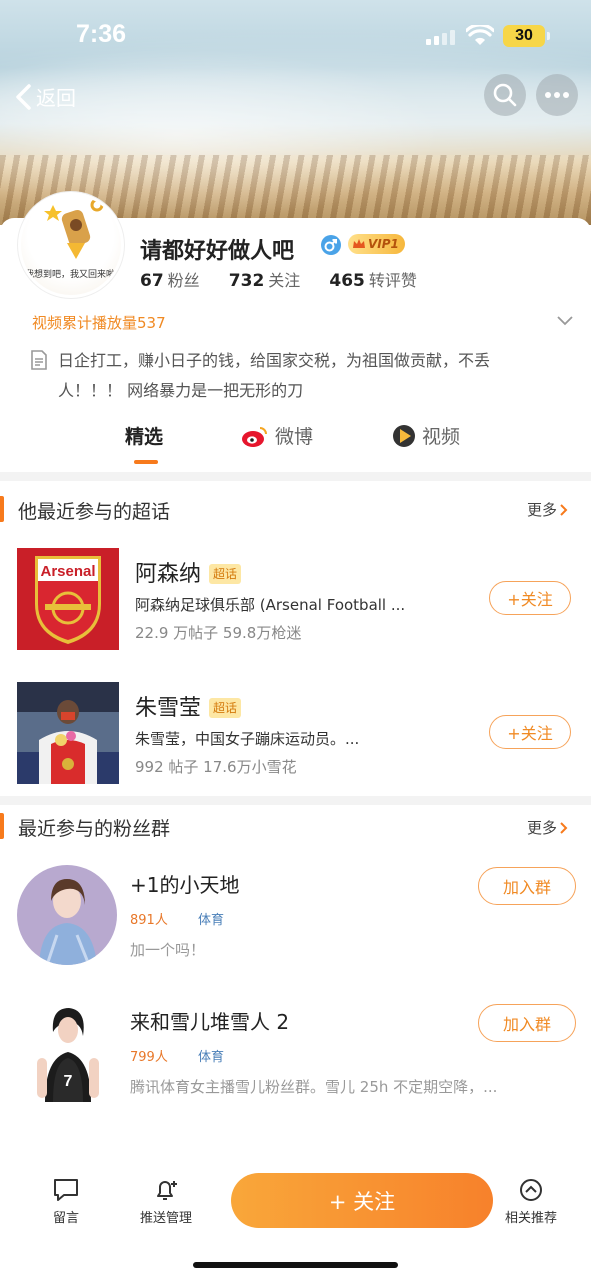 This screenshot has height=1280, width=591. Describe the element at coordinates (168, 708) in the screenshot. I see `supertopic-name: 朱雪莹` at that location.